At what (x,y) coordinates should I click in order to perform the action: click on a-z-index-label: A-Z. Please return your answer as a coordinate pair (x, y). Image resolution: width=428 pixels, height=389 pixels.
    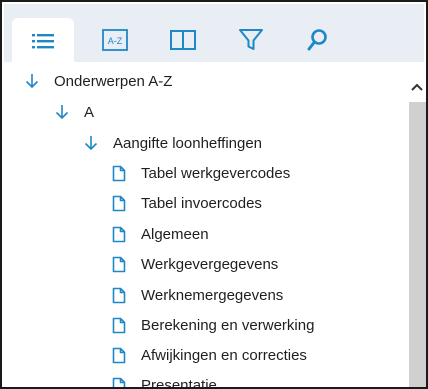
    Looking at the image, I should click on (115, 41).